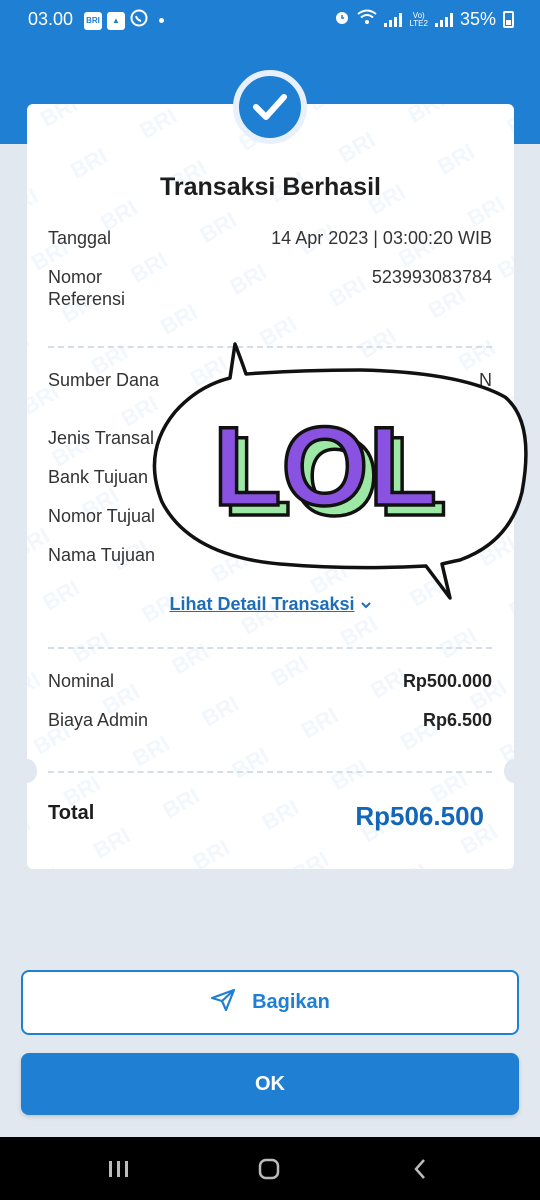 This screenshot has width=540, height=1200. Describe the element at coordinates (418, 19) in the screenshot. I see `volte-icon: Vo) LTE2` at that location.